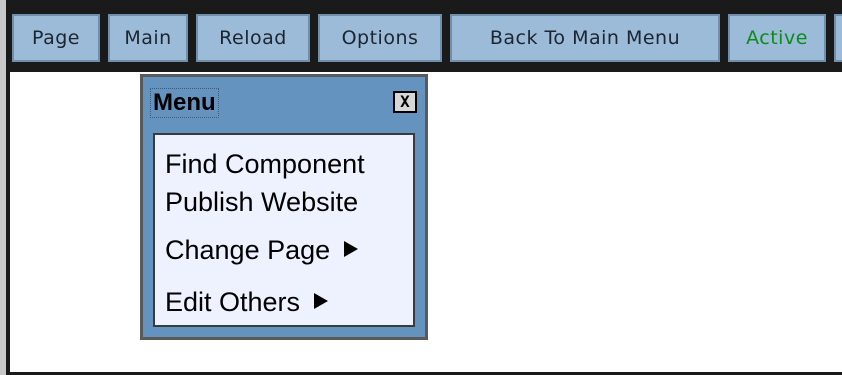 The image size is (842, 375). I want to click on toolbar-button-partial, so click(838, 38).